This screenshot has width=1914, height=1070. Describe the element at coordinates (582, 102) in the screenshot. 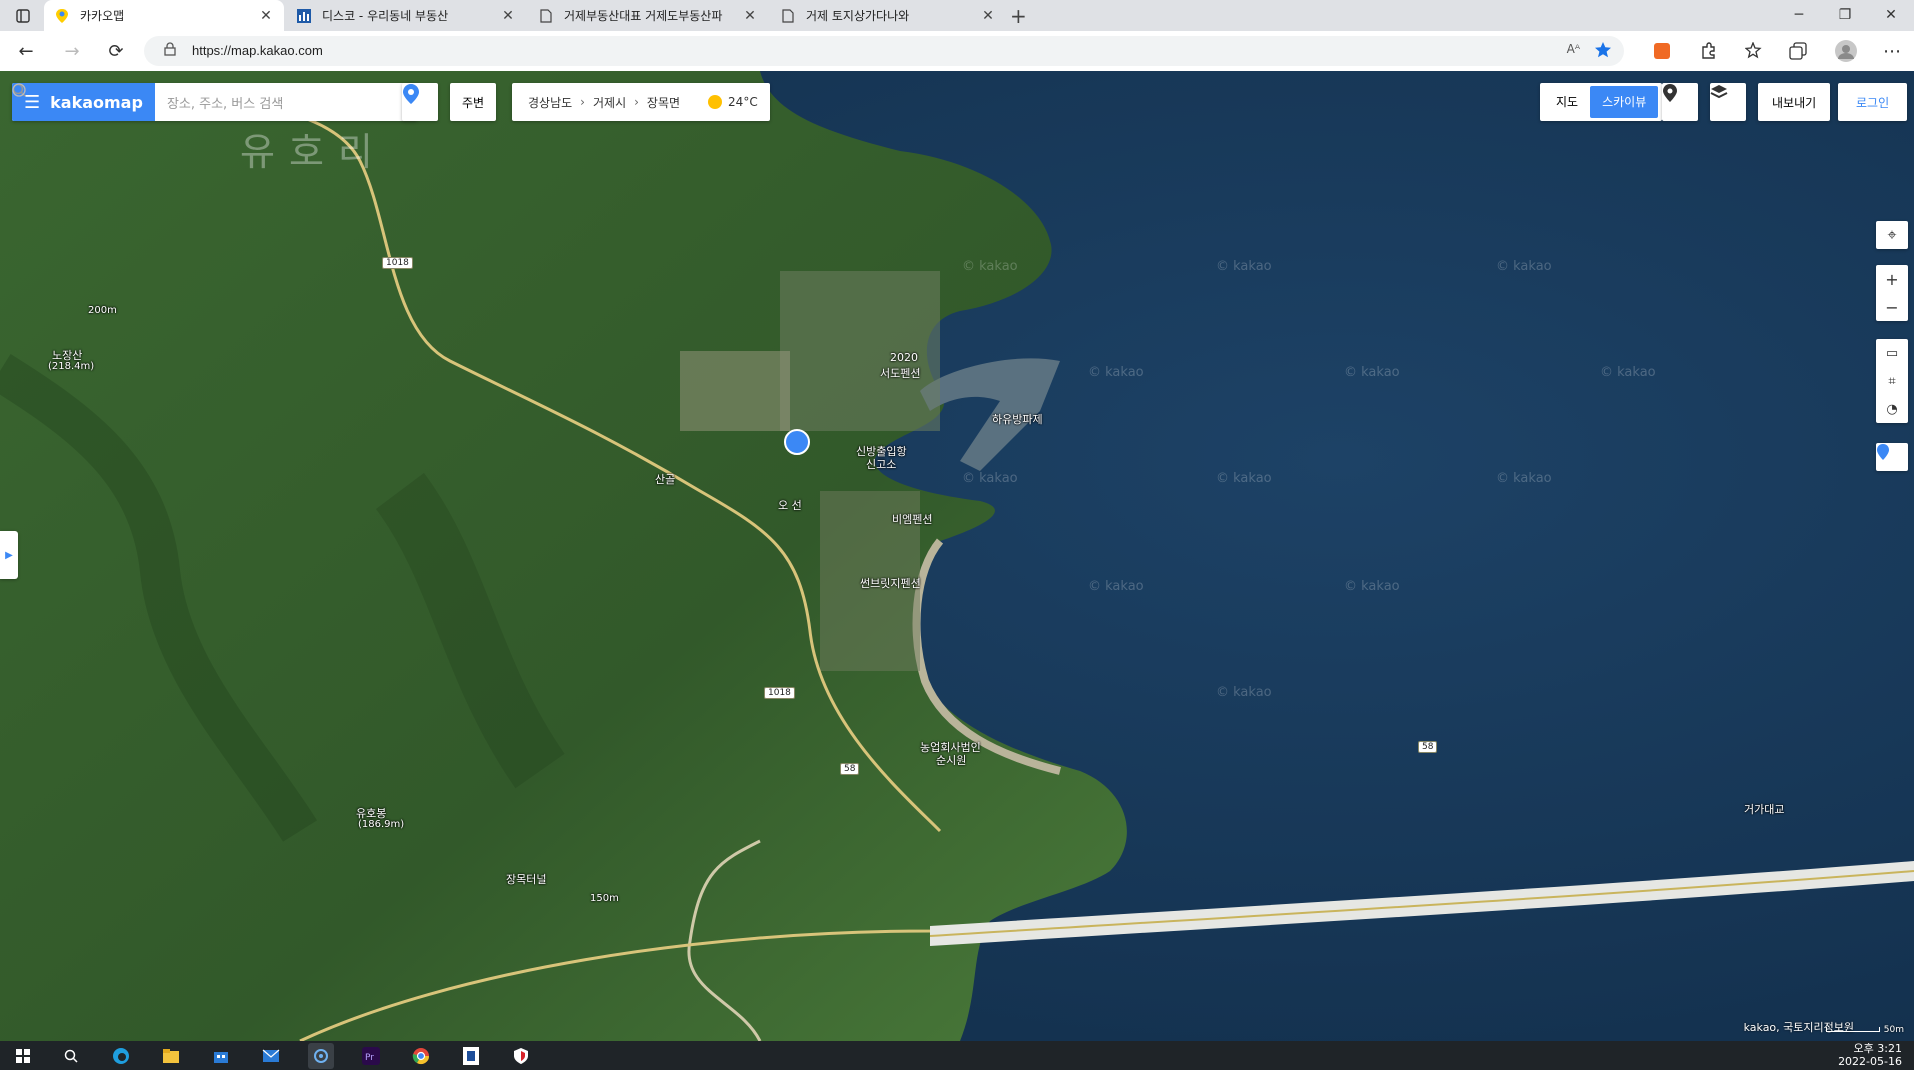

I see `chevron-right-icon: ›` at that location.